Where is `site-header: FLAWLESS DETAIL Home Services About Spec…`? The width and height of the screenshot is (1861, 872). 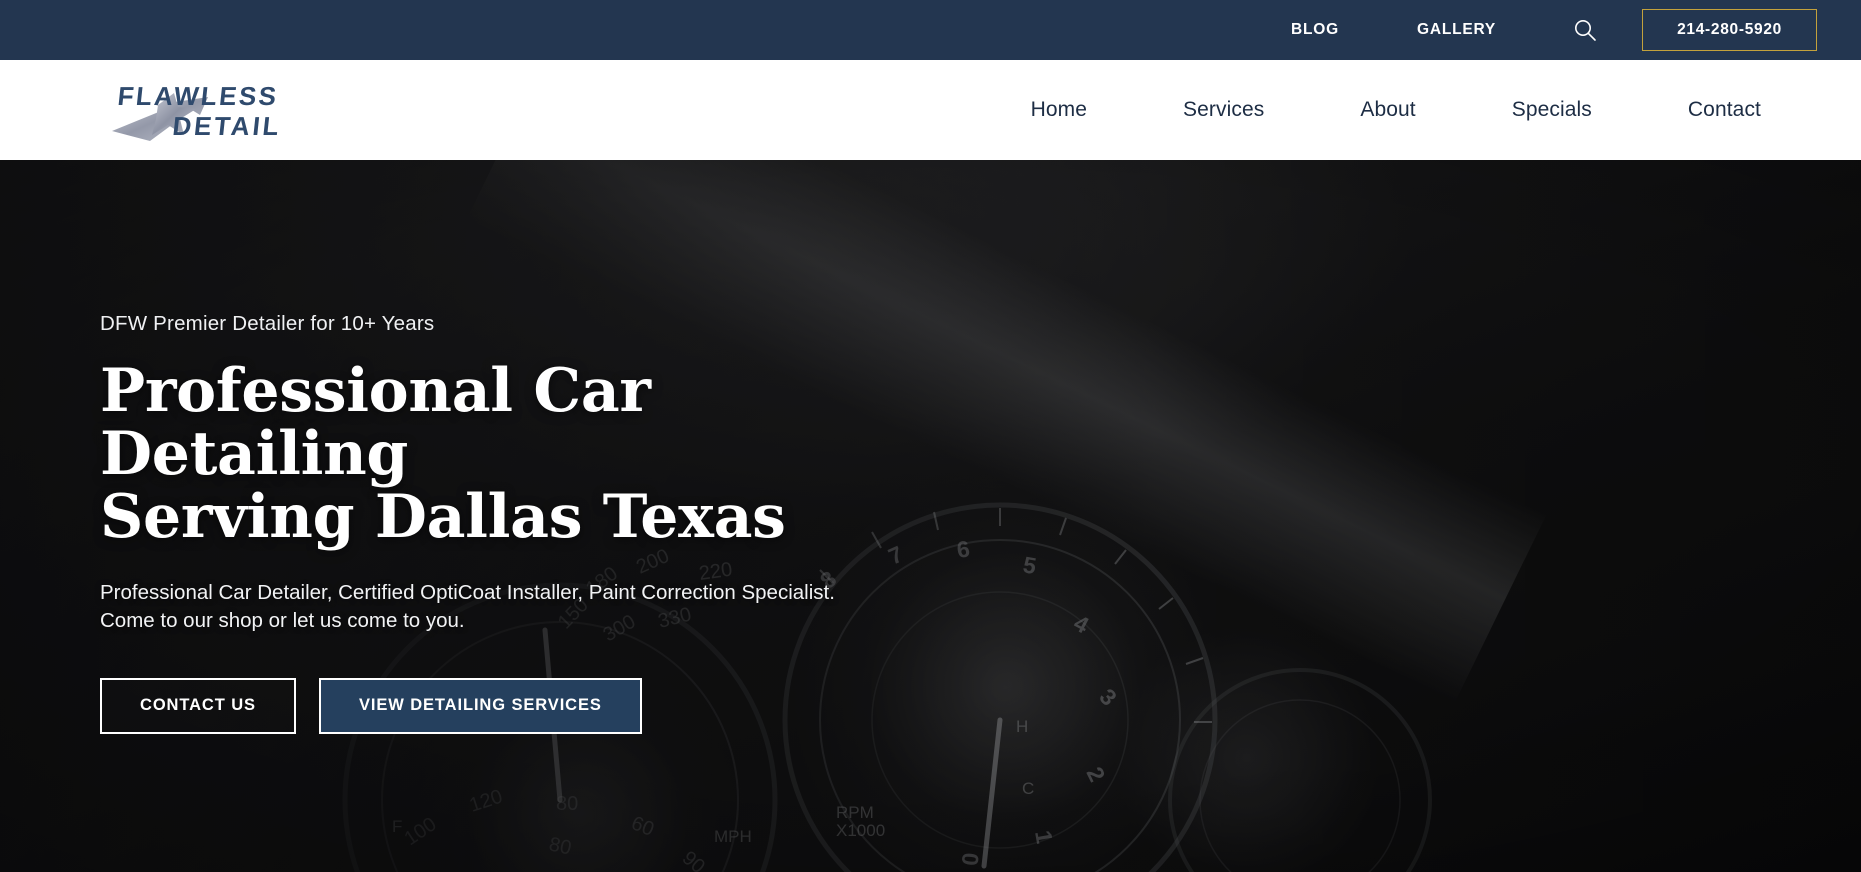 site-header: FLAWLESS DETAIL Home Services About Spec… is located at coordinates (930, 110).